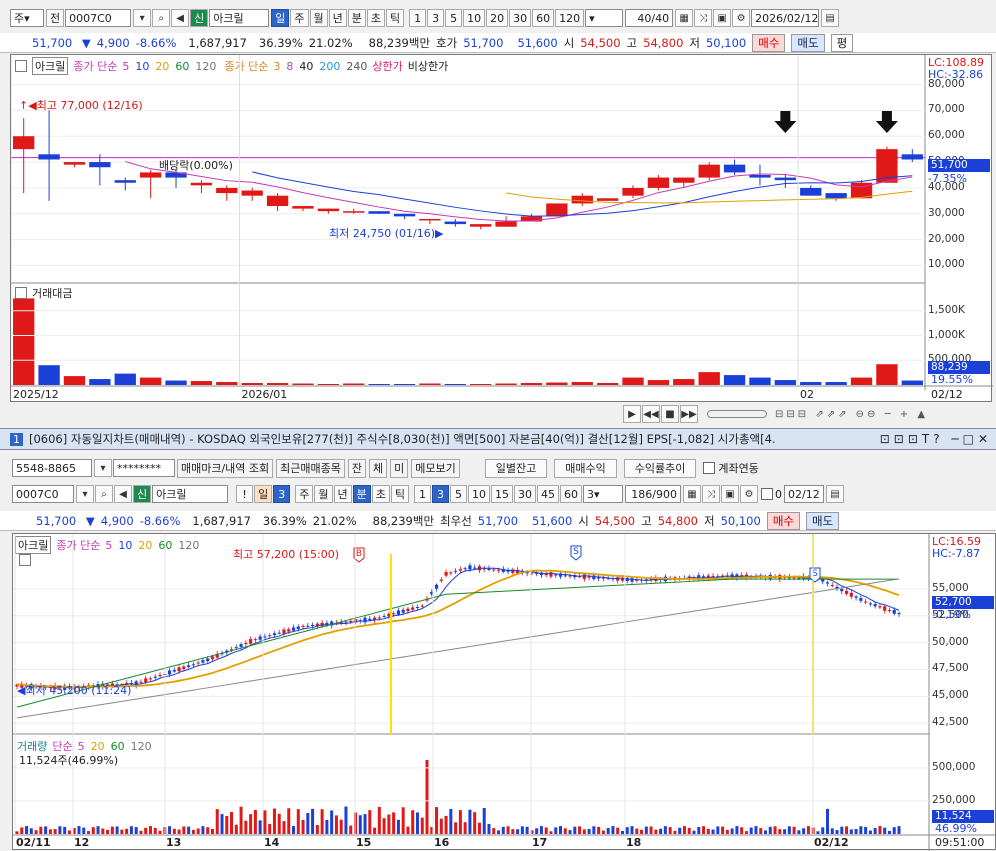  I want to click on bottom-interval-button-0: 1, so click(422, 494).